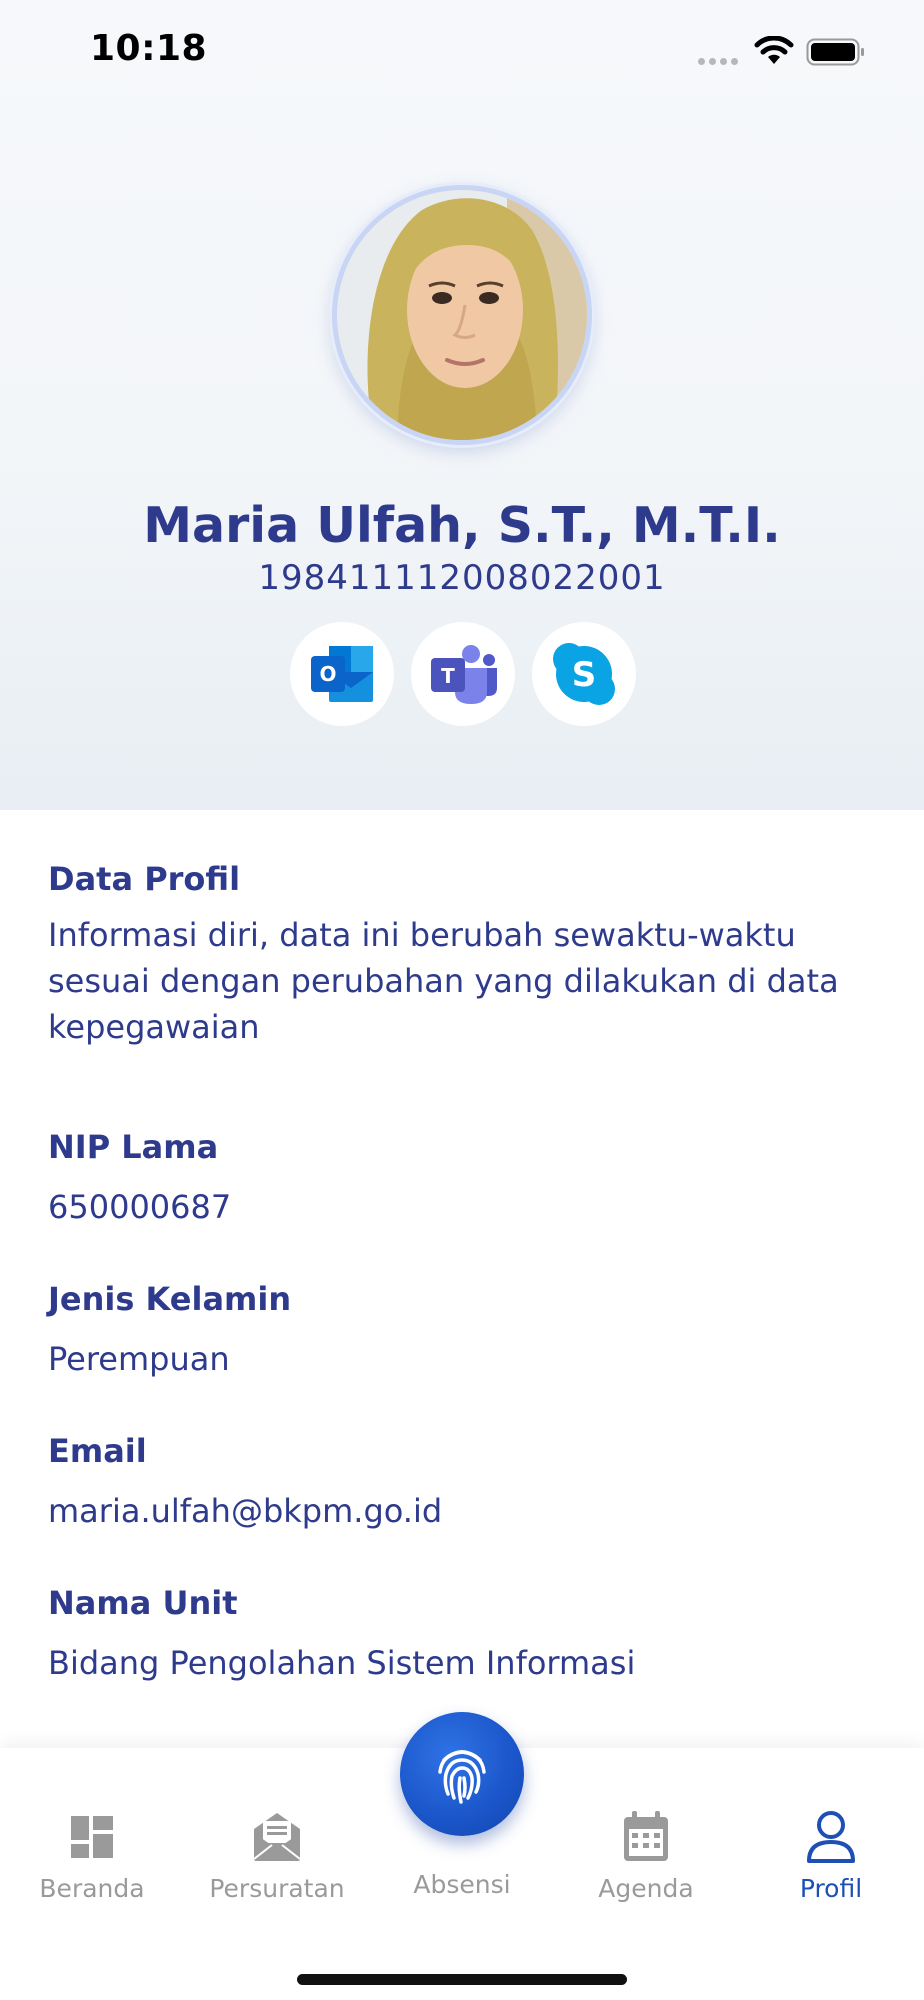 This screenshot has height=2000, width=924. I want to click on field-label: NIP Lama, so click(133, 1147).